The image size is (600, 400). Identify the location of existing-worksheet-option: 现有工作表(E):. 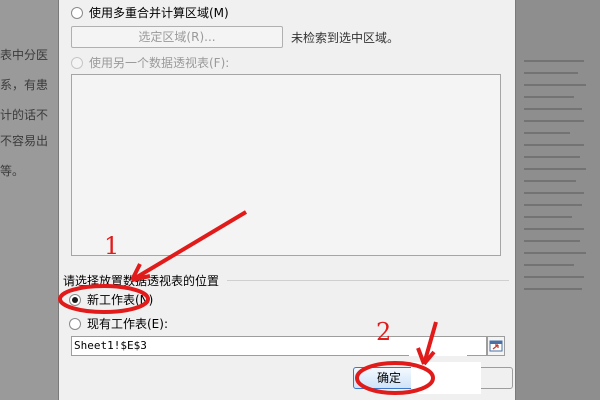
(118, 323).